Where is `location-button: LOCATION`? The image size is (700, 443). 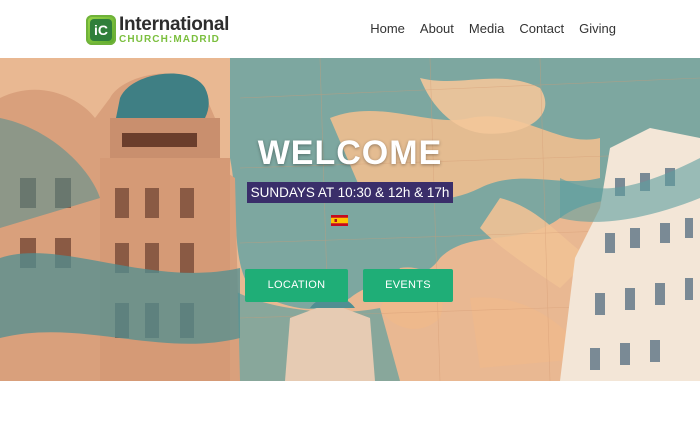
location-button: LOCATION is located at coordinates (296, 285).